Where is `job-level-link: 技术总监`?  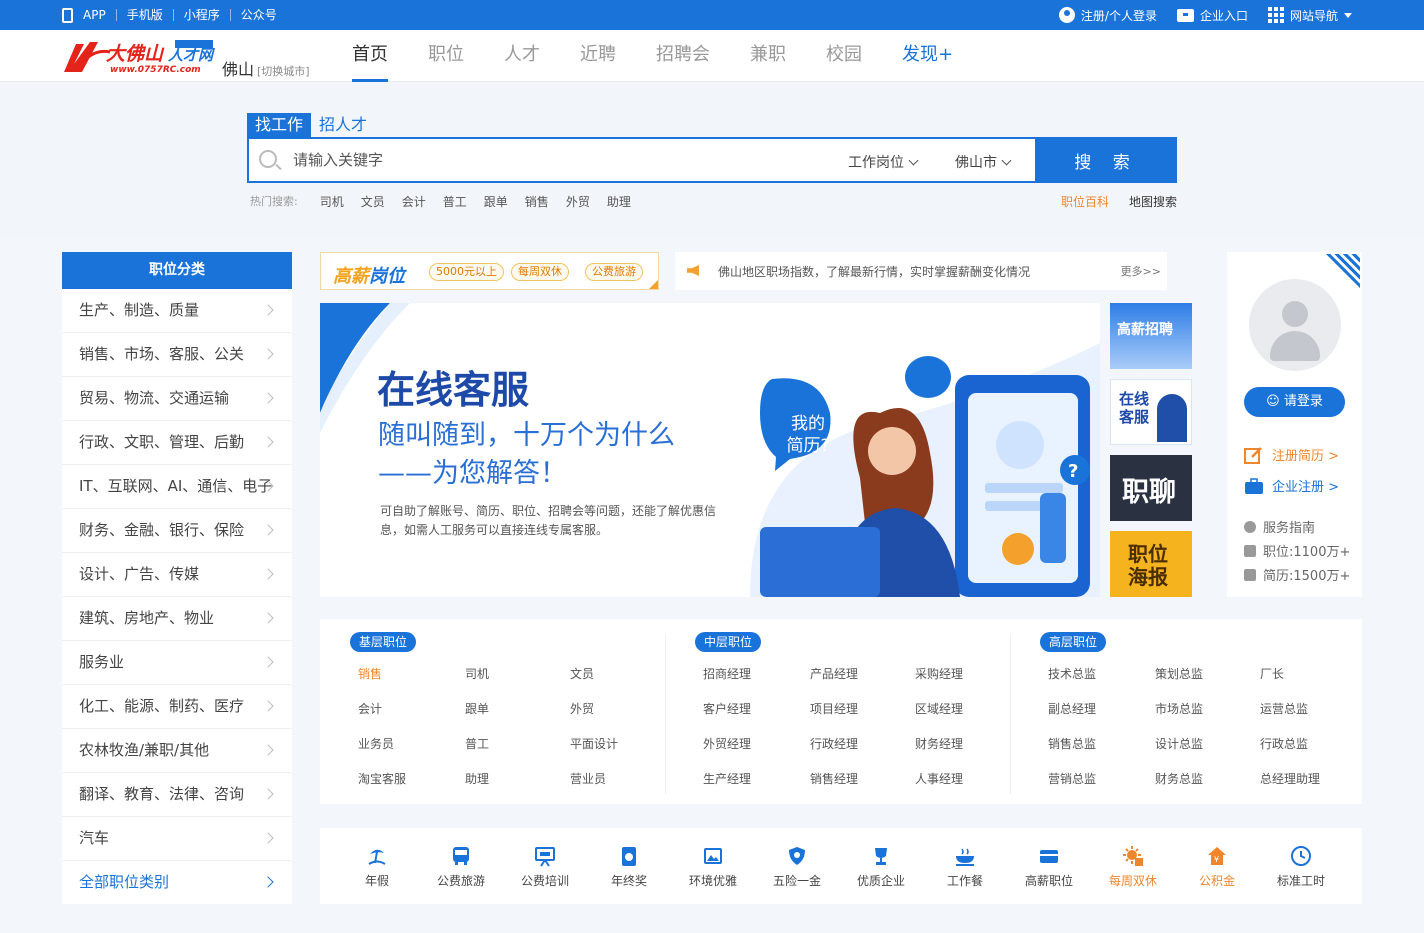 job-level-link: 技术总监 is located at coordinates (1072, 673).